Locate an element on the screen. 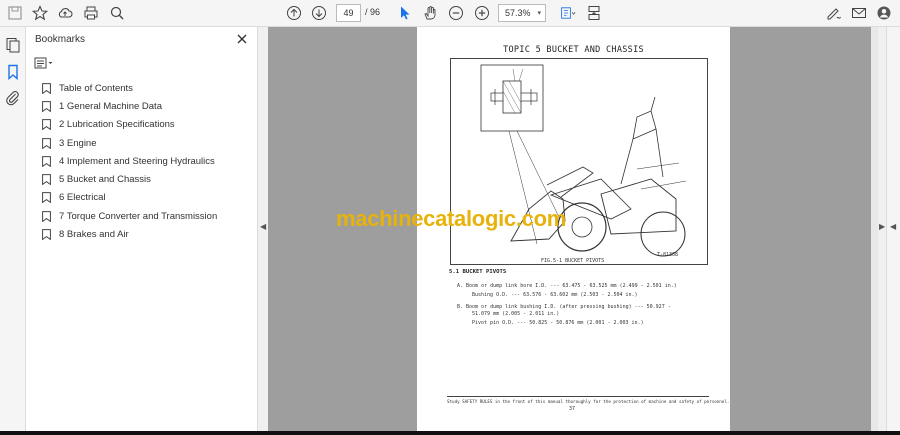 The height and width of the screenshot is (435, 900). figure-frame is located at coordinates (579, 161).